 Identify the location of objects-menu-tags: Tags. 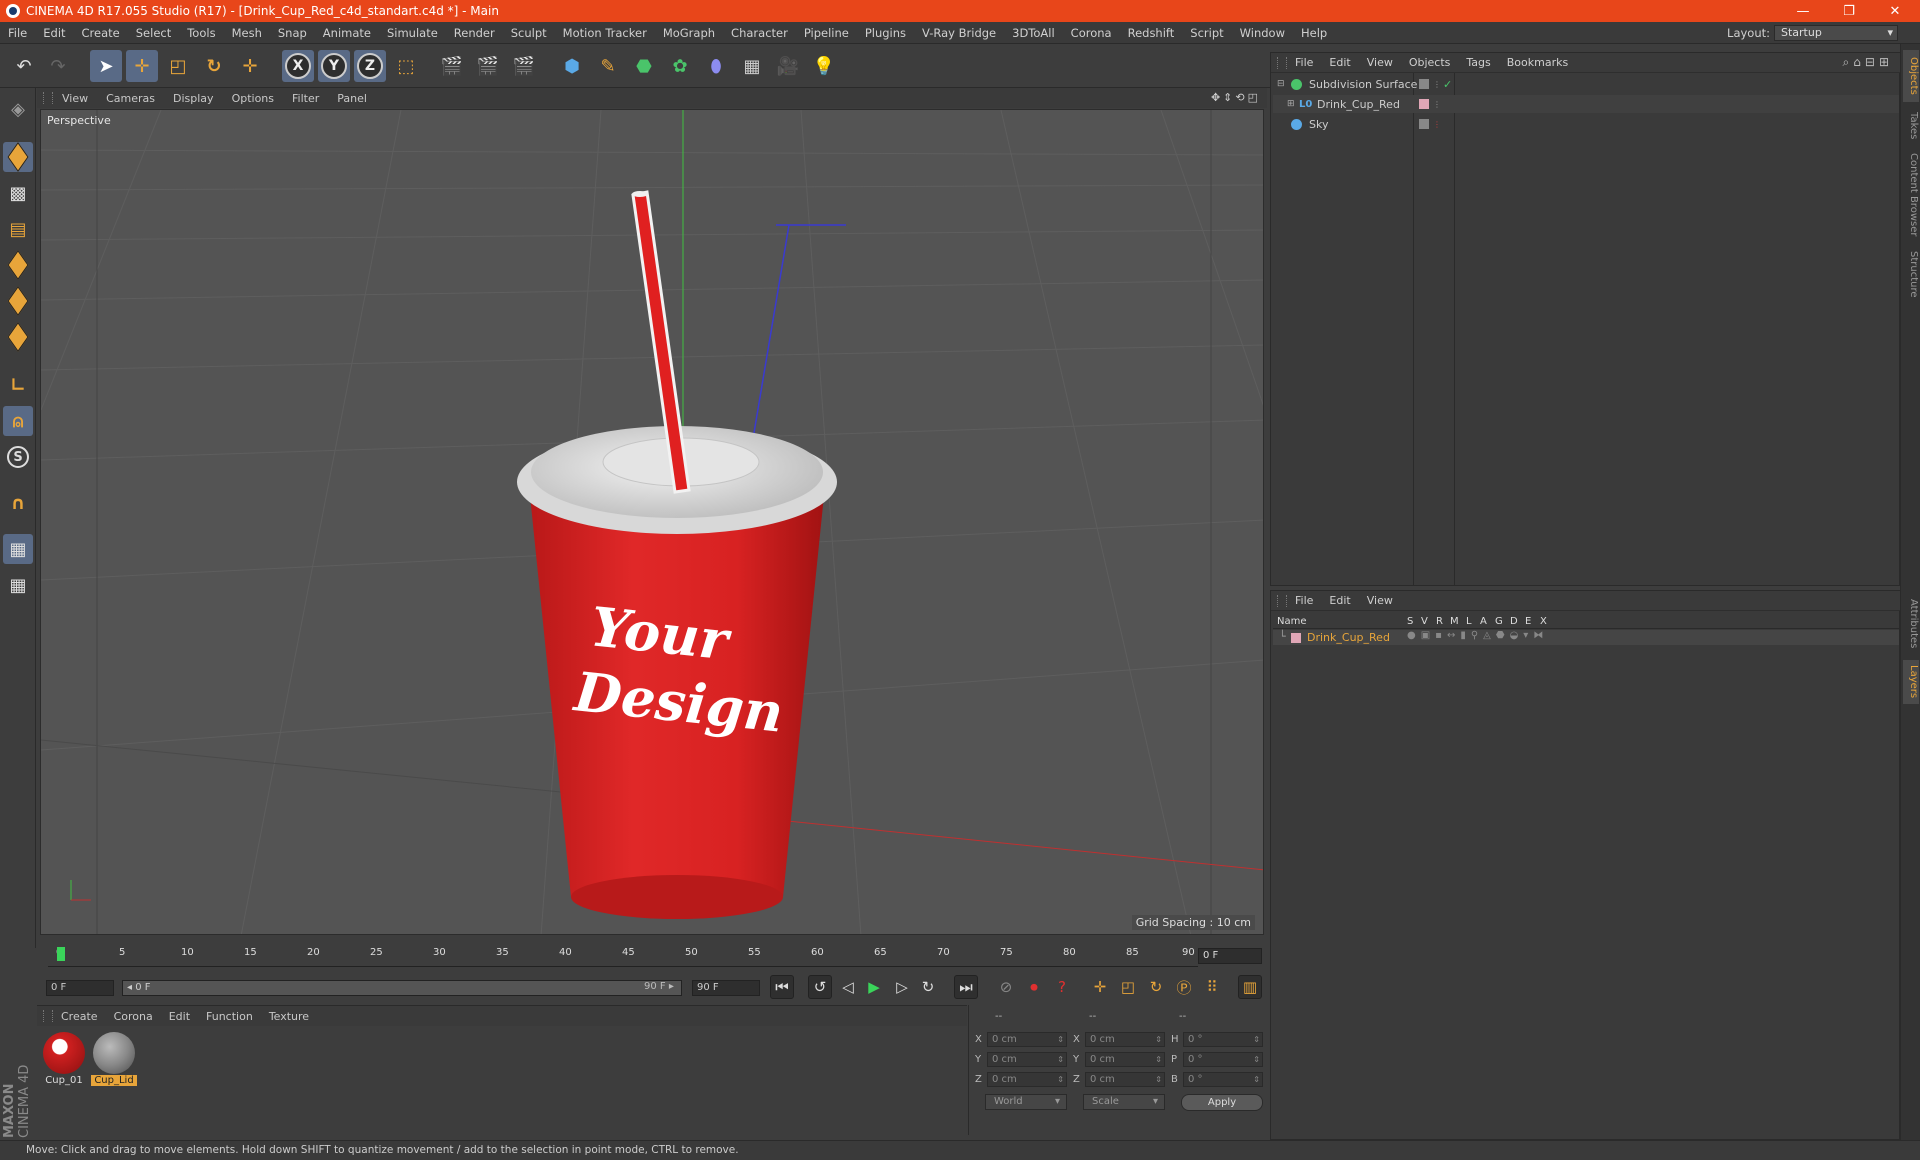
(1478, 62).